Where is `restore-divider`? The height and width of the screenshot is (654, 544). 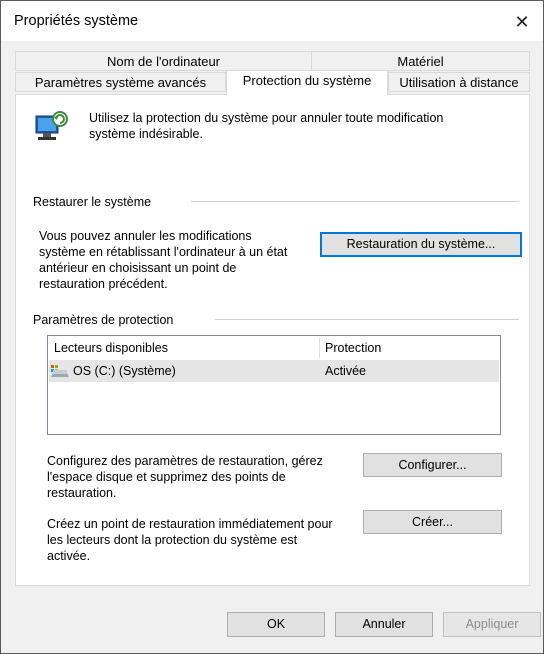
restore-divider is located at coordinates (355, 201).